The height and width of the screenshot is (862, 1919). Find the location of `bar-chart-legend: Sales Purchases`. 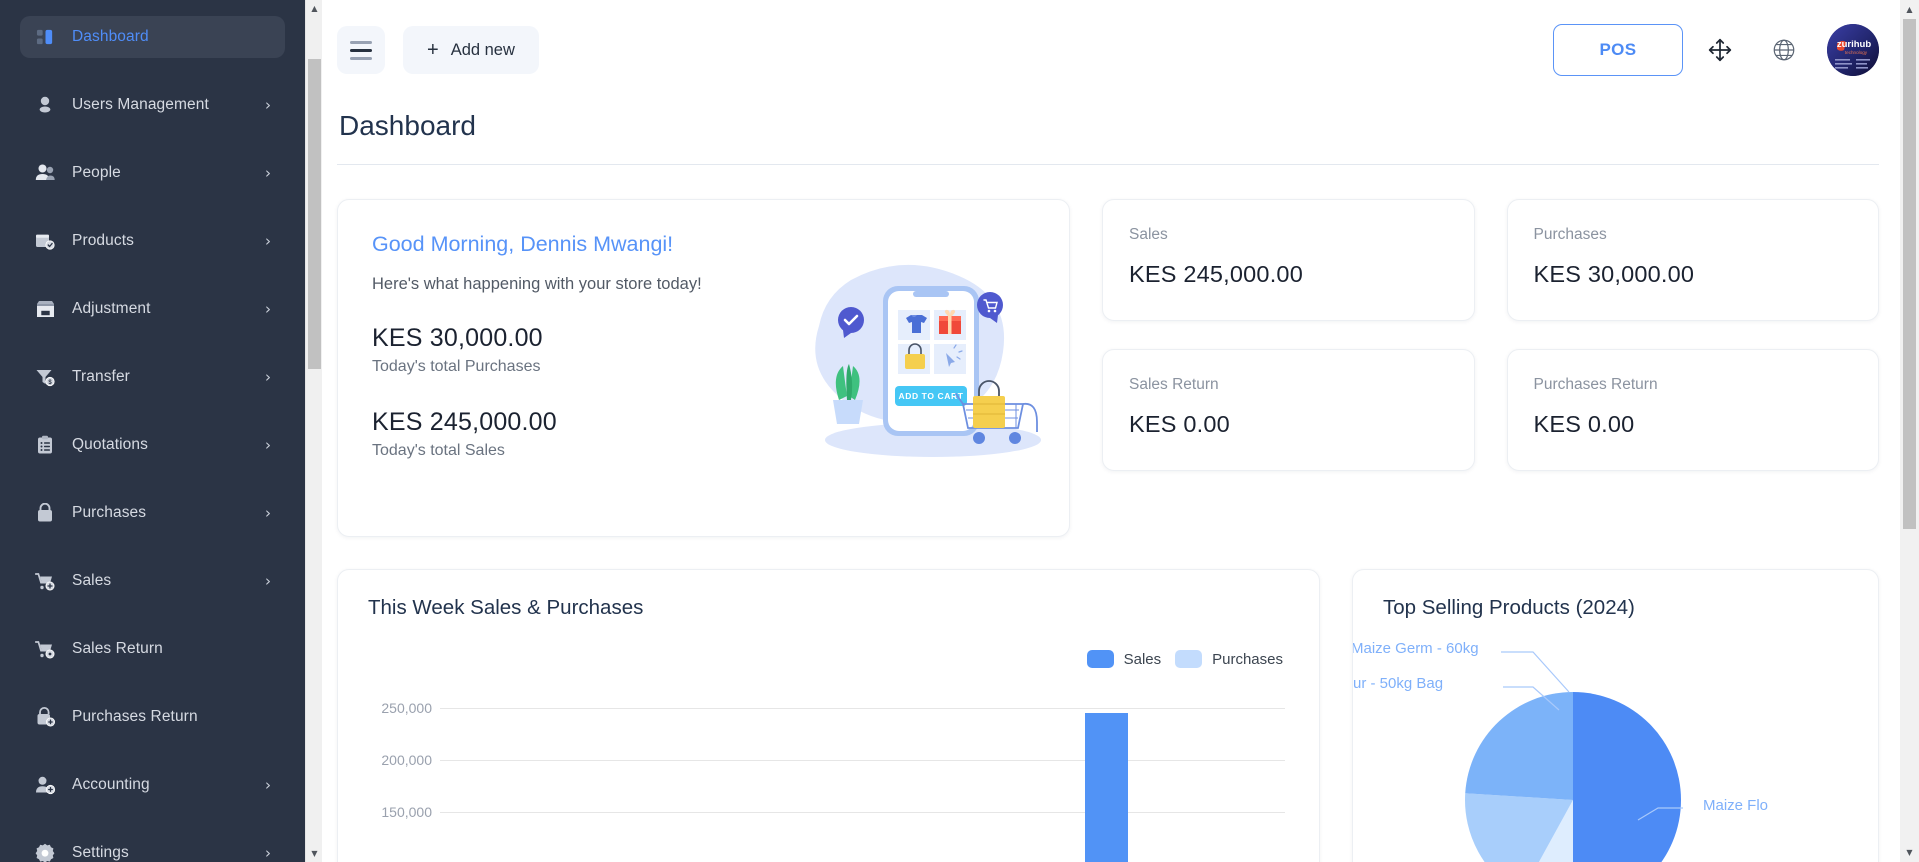

bar-chart-legend: Sales Purchases is located at coordinates (825, 659).